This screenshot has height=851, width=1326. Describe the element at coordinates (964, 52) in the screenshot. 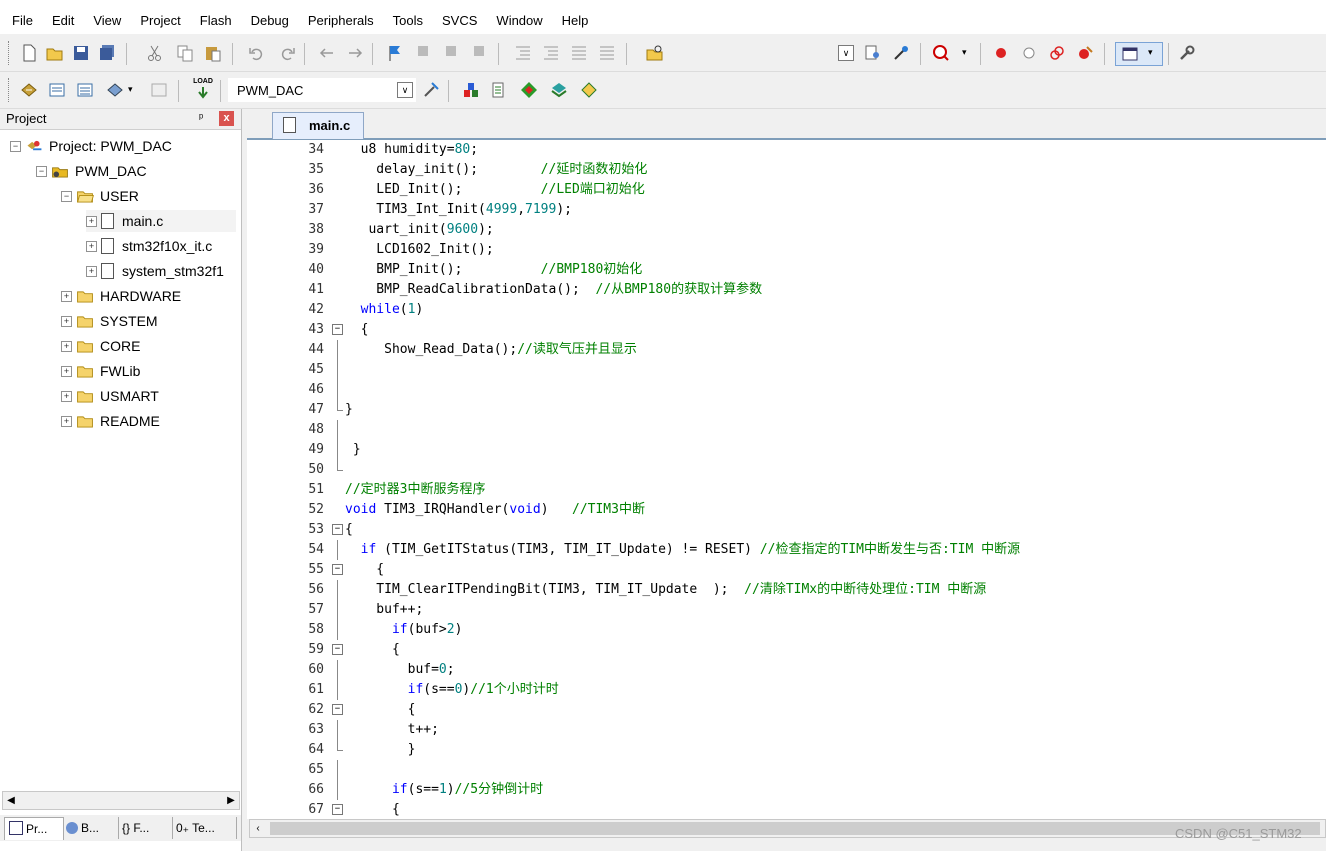

I see `debug-dropdown-arrow: ▾` at that location.